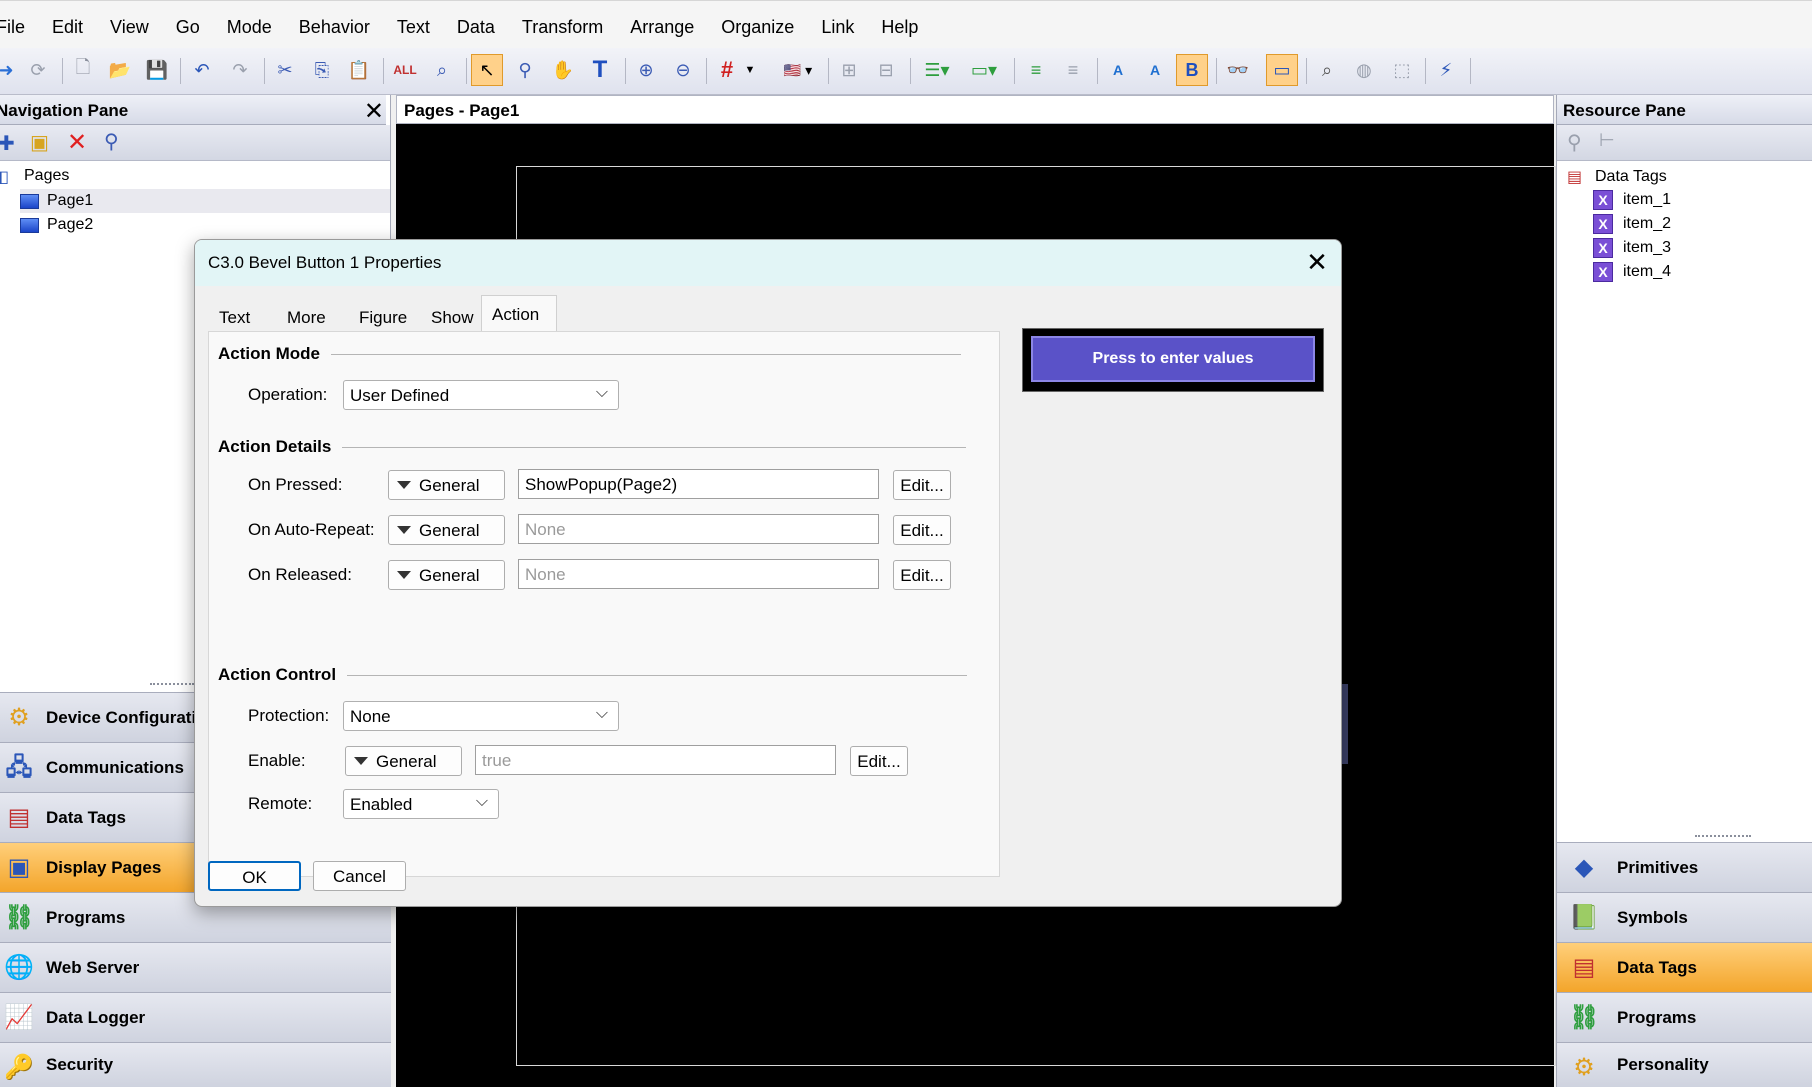 This screenshot has height=1087, width=1812. I want to click on tab-action: Action, so click(519, 313).